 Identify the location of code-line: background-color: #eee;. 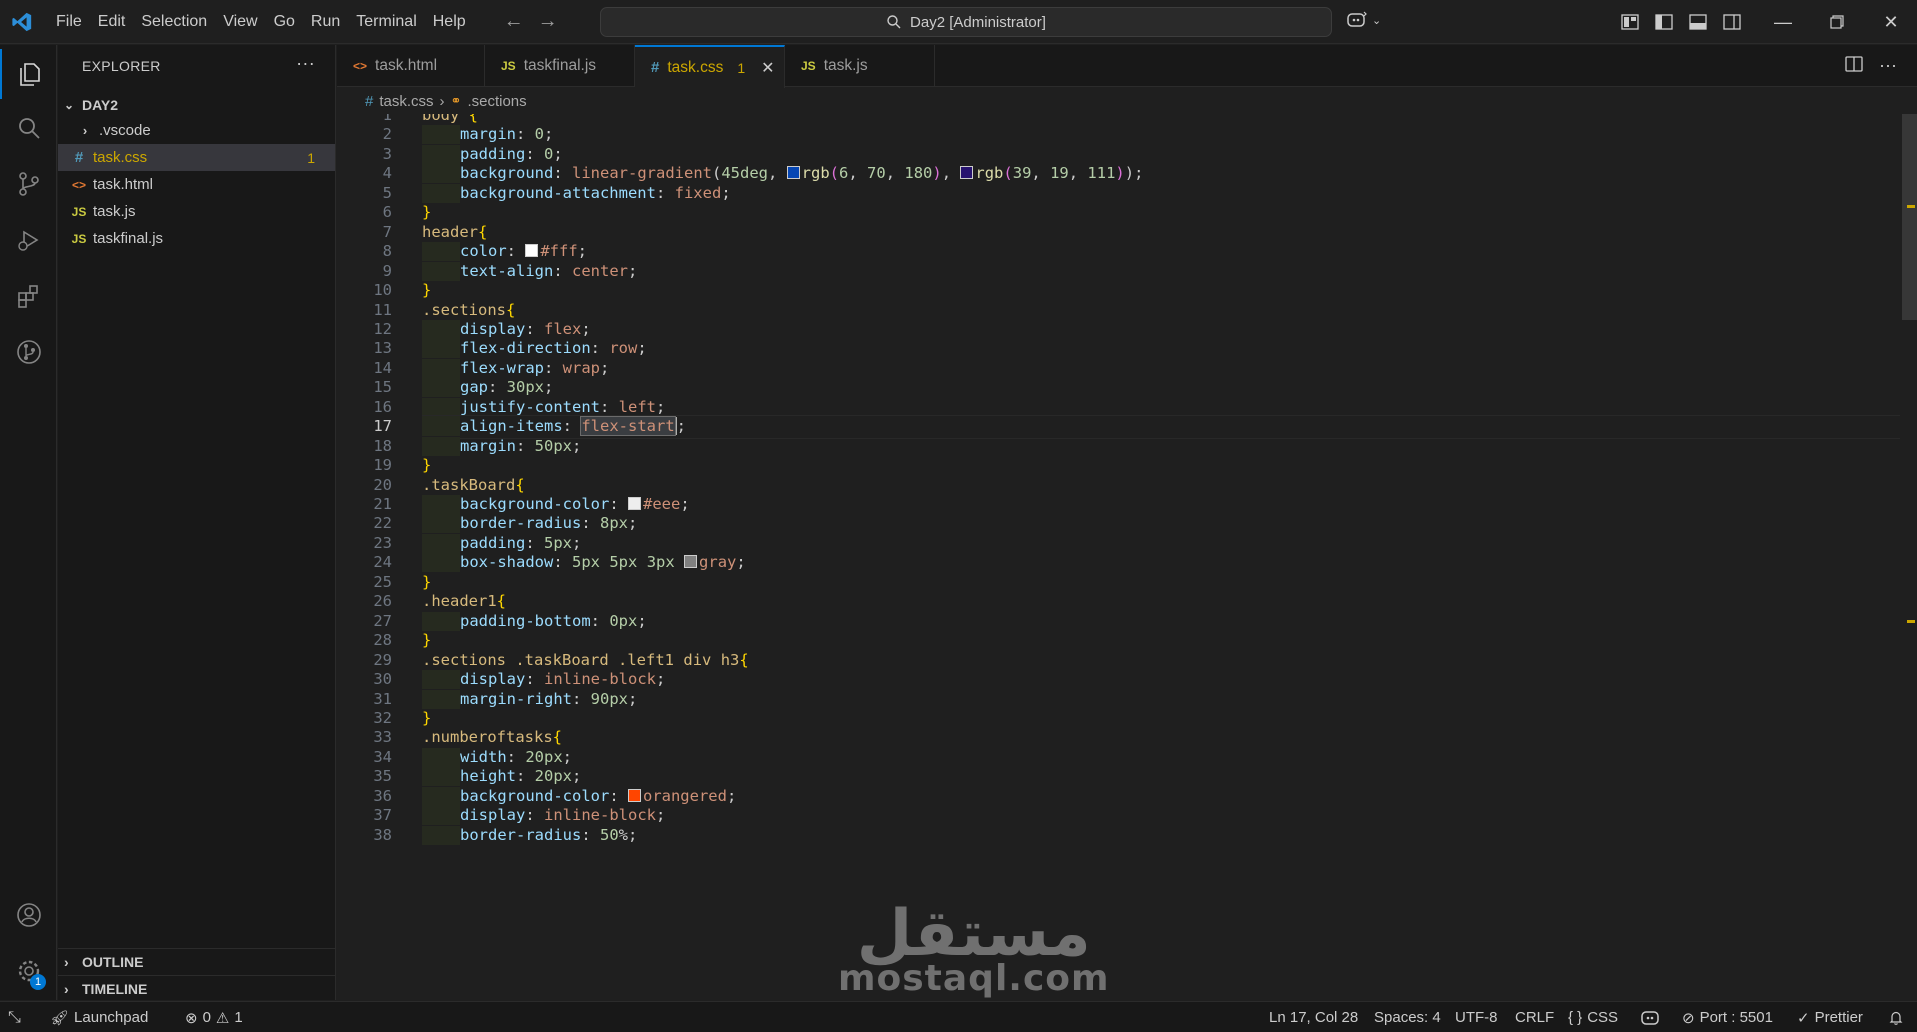
(556, 504).